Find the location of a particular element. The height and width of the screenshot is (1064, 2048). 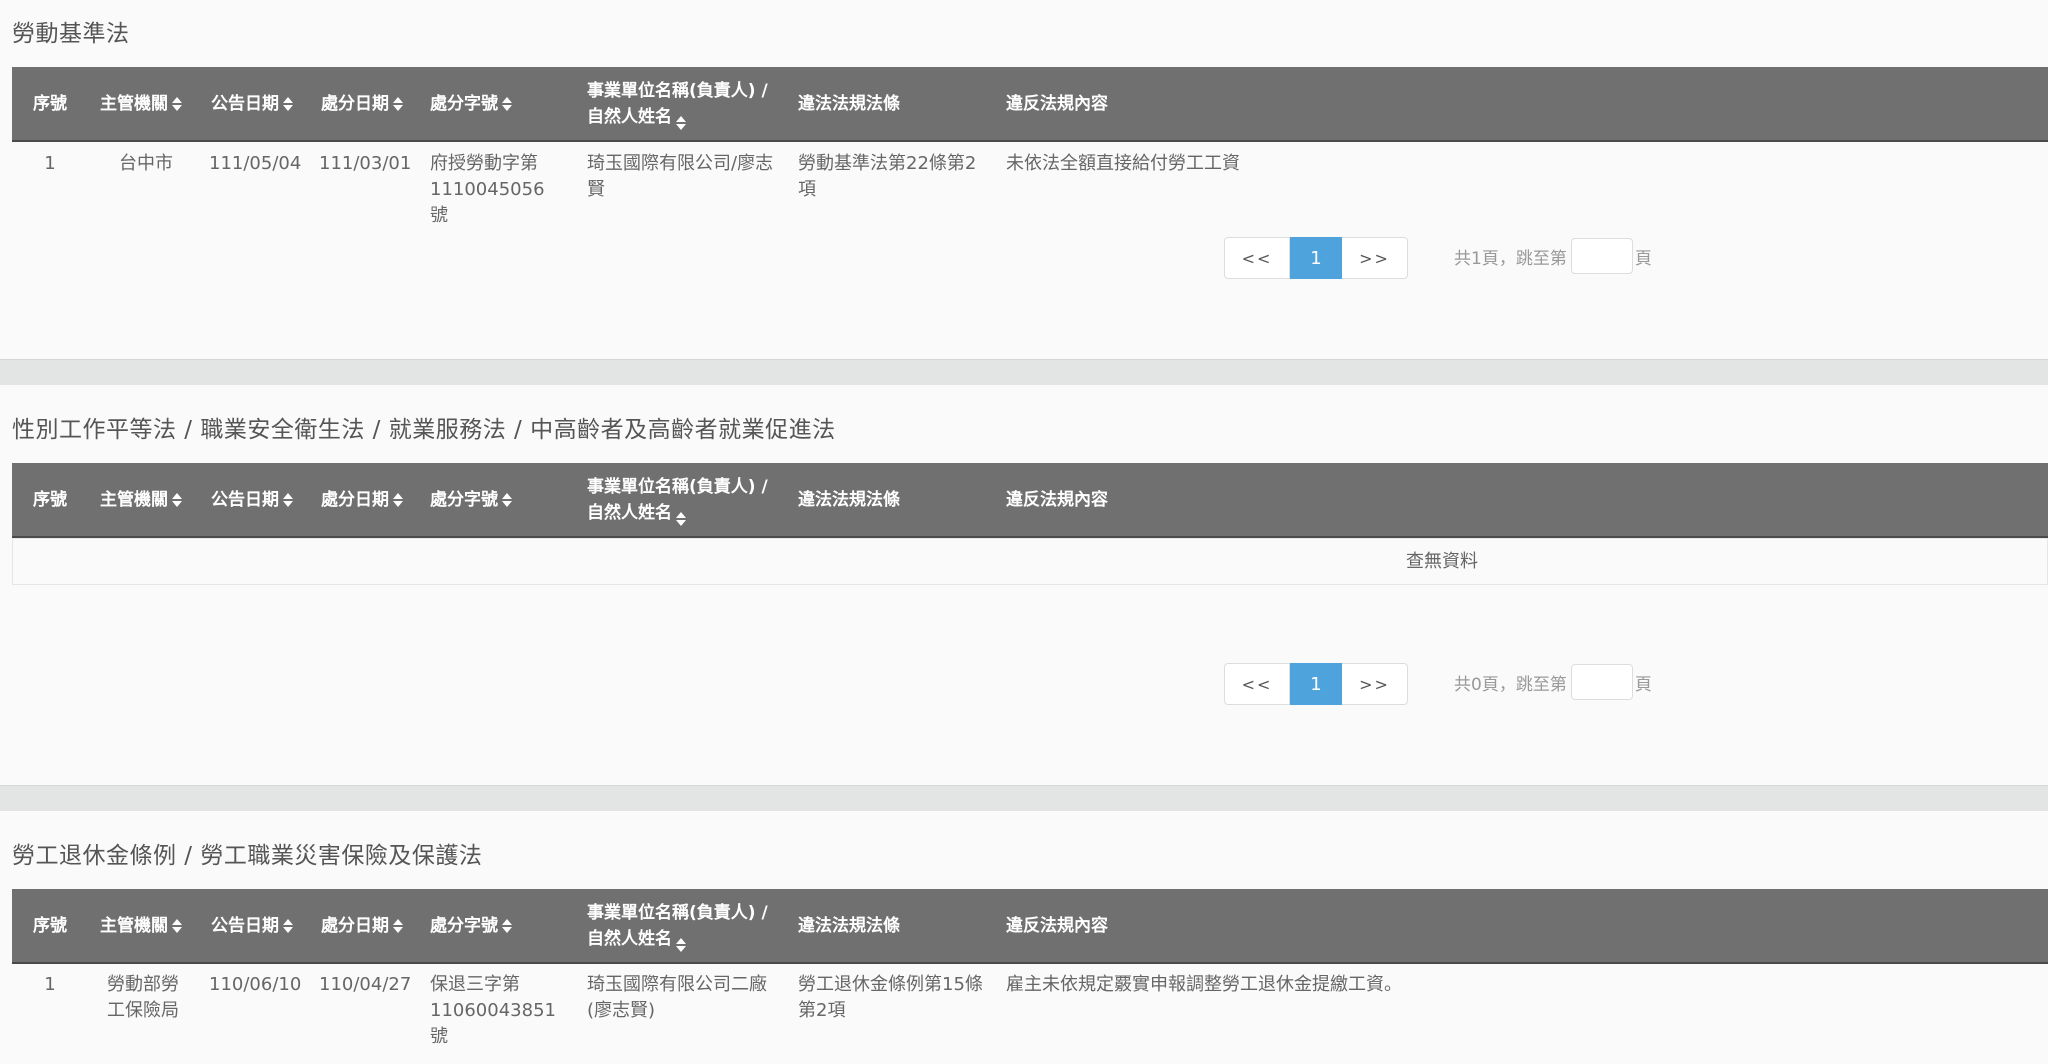

section-title: 勞工退休金條例 / 勞工職業災害保險及保護法 is located at coordinates (247, 856).